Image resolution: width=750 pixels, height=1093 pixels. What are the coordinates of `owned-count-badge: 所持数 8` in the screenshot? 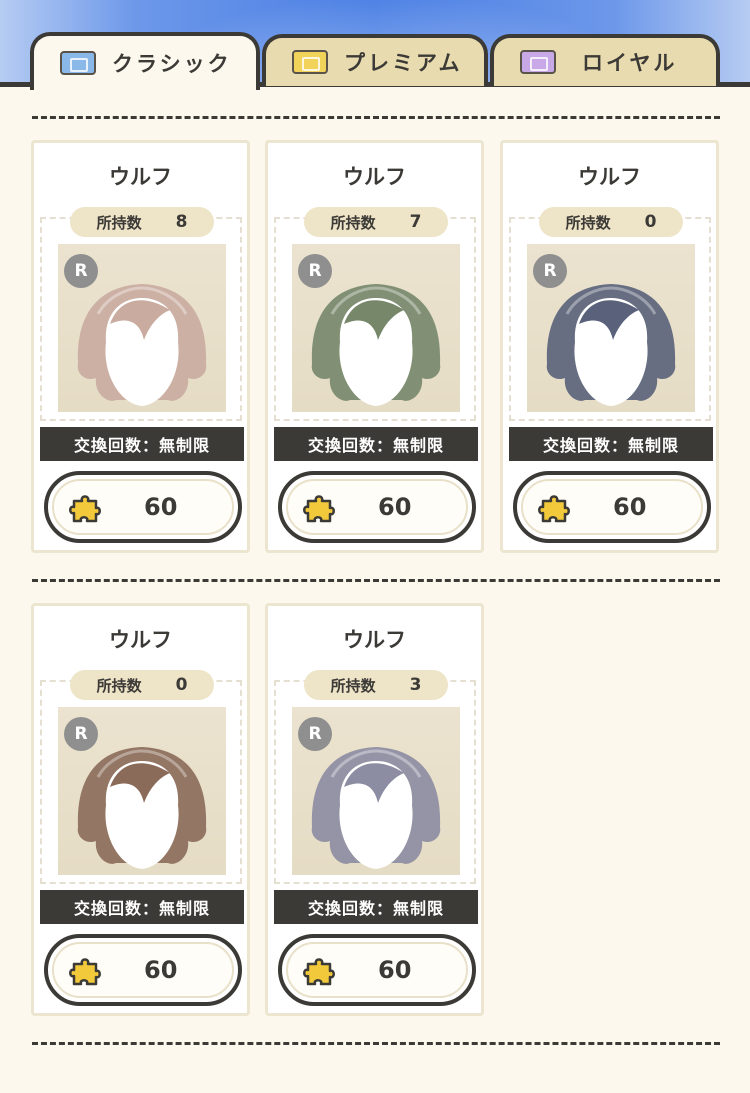 It's located at (142, 222).